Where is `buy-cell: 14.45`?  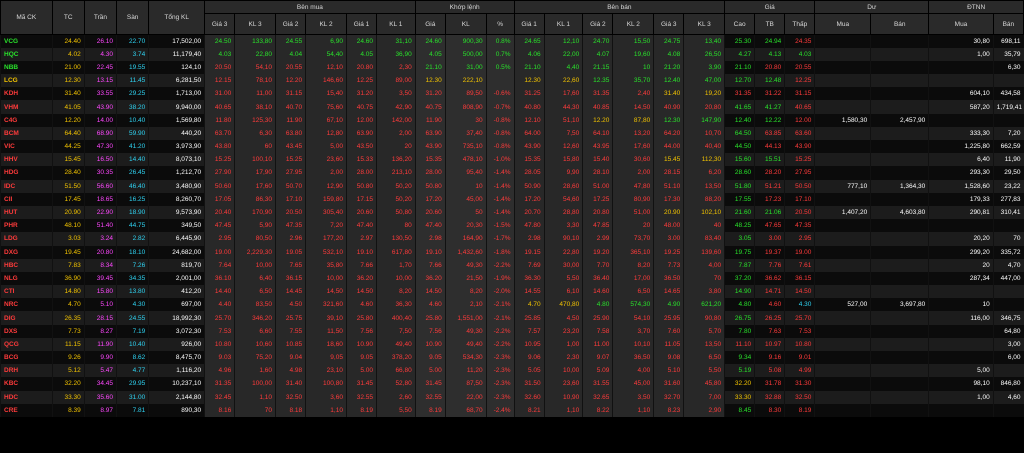
buy-cell: 14.45 is located at coordinates (290, 292).